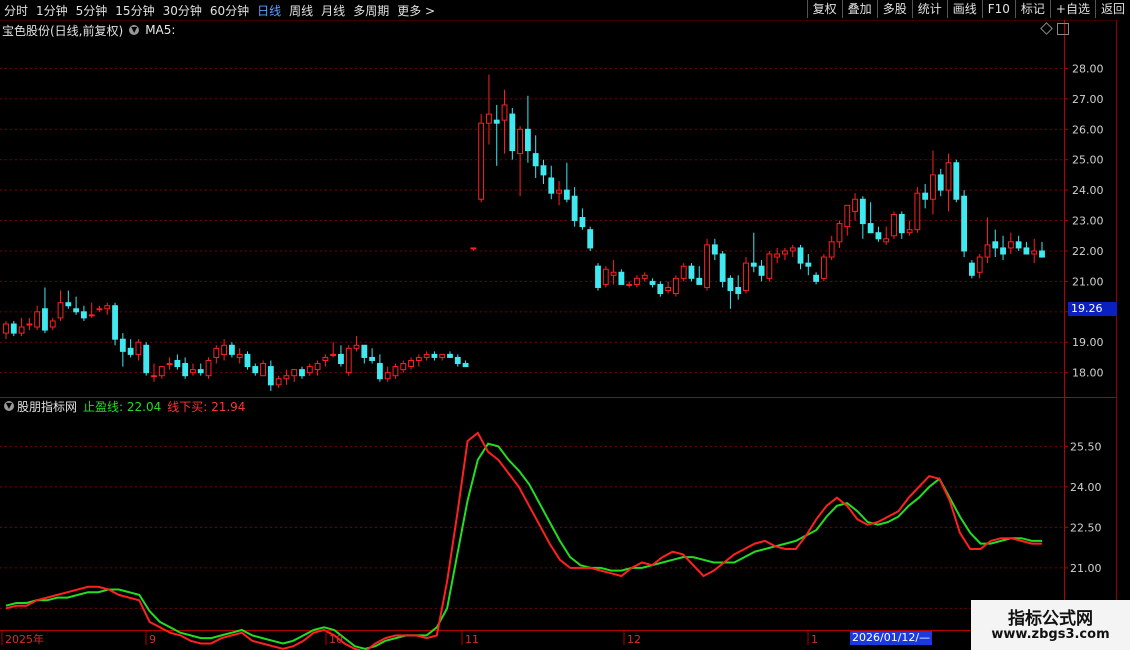 The image size is (1130, 650). Describe the element at coordinates (134, 30) in the screenshot. I see `ma-dropdown-icon: ▼` at that location.